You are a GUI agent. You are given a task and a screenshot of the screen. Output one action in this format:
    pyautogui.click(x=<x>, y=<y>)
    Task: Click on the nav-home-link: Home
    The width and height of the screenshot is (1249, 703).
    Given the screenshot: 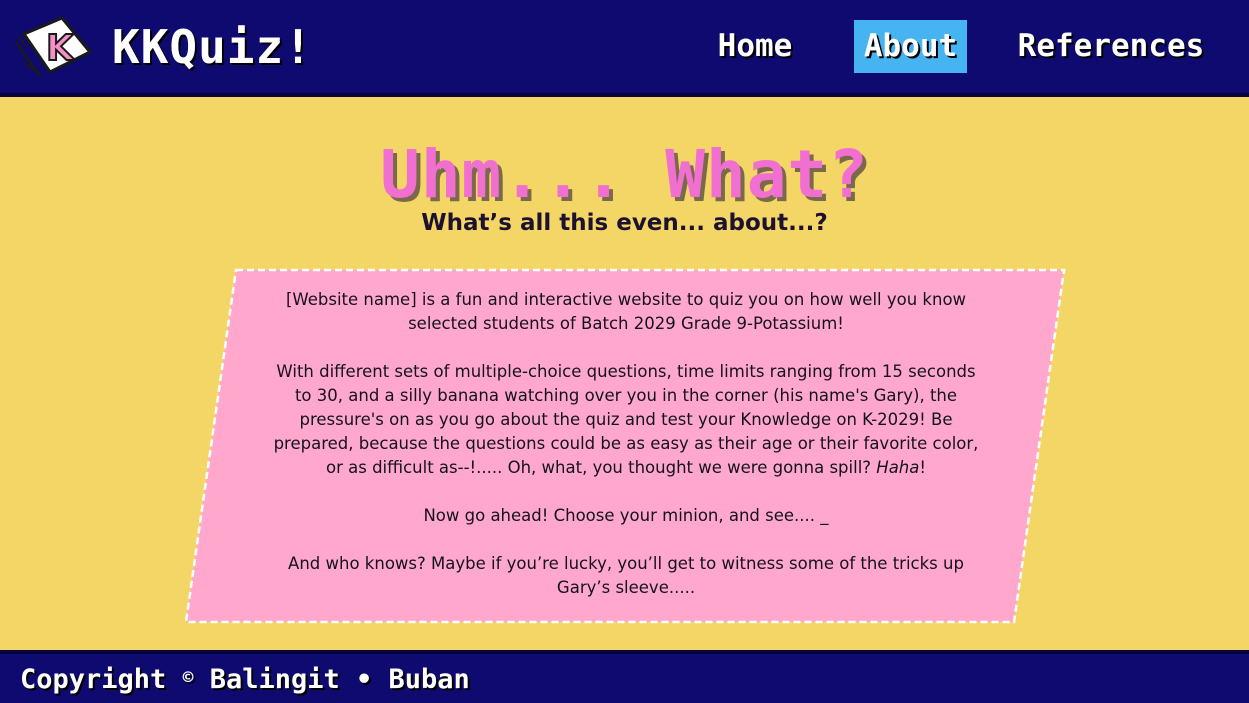 What is the action you would take?
    pyautogui.click(x=755, y=46)
    